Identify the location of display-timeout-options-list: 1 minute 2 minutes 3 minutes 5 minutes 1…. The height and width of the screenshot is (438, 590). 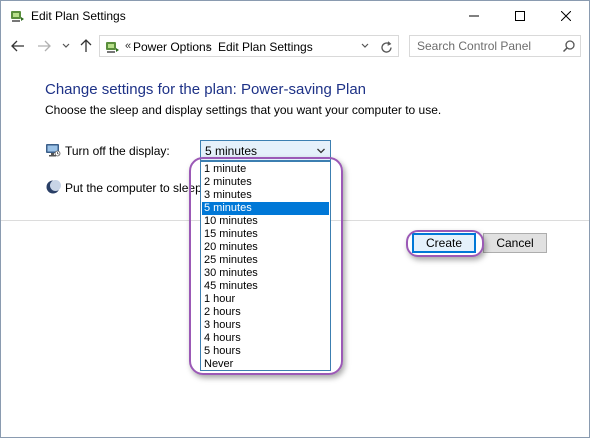
(265, 266).